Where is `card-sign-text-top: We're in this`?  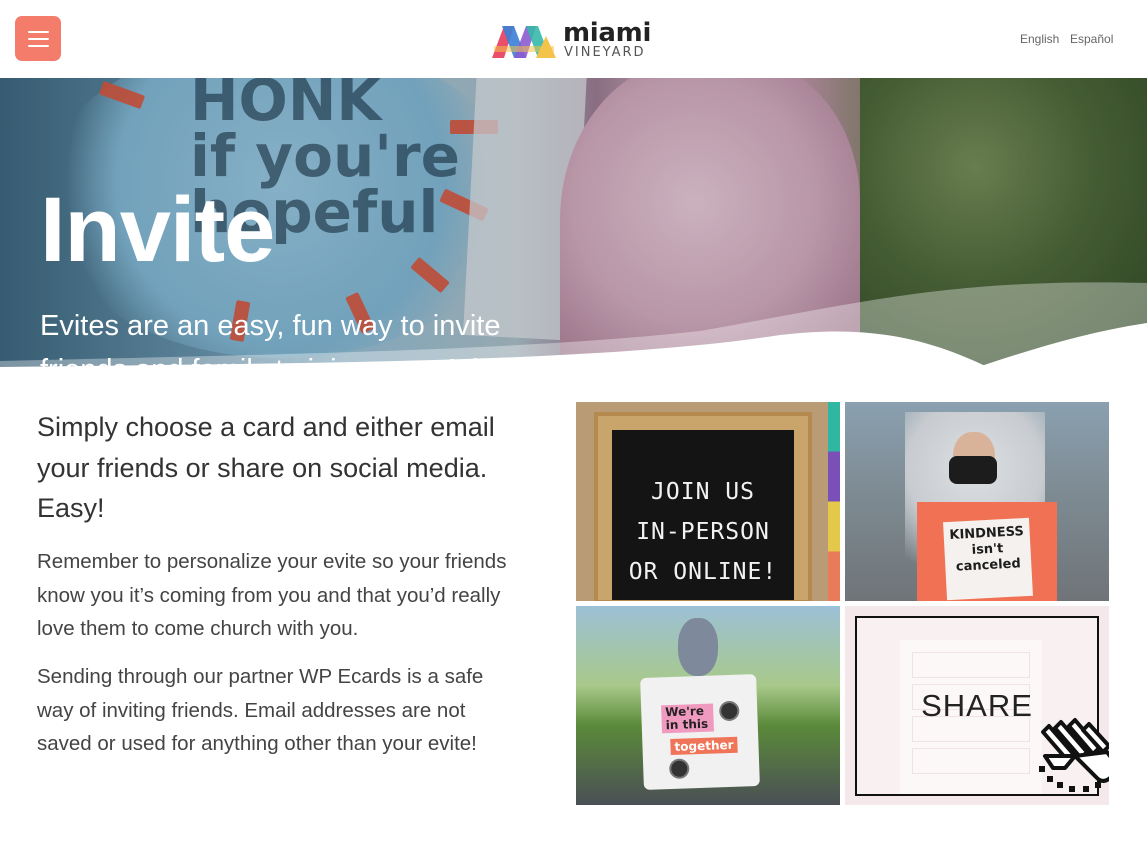 card-sign-text-top: We're in this is located at coordinates (687, 718).